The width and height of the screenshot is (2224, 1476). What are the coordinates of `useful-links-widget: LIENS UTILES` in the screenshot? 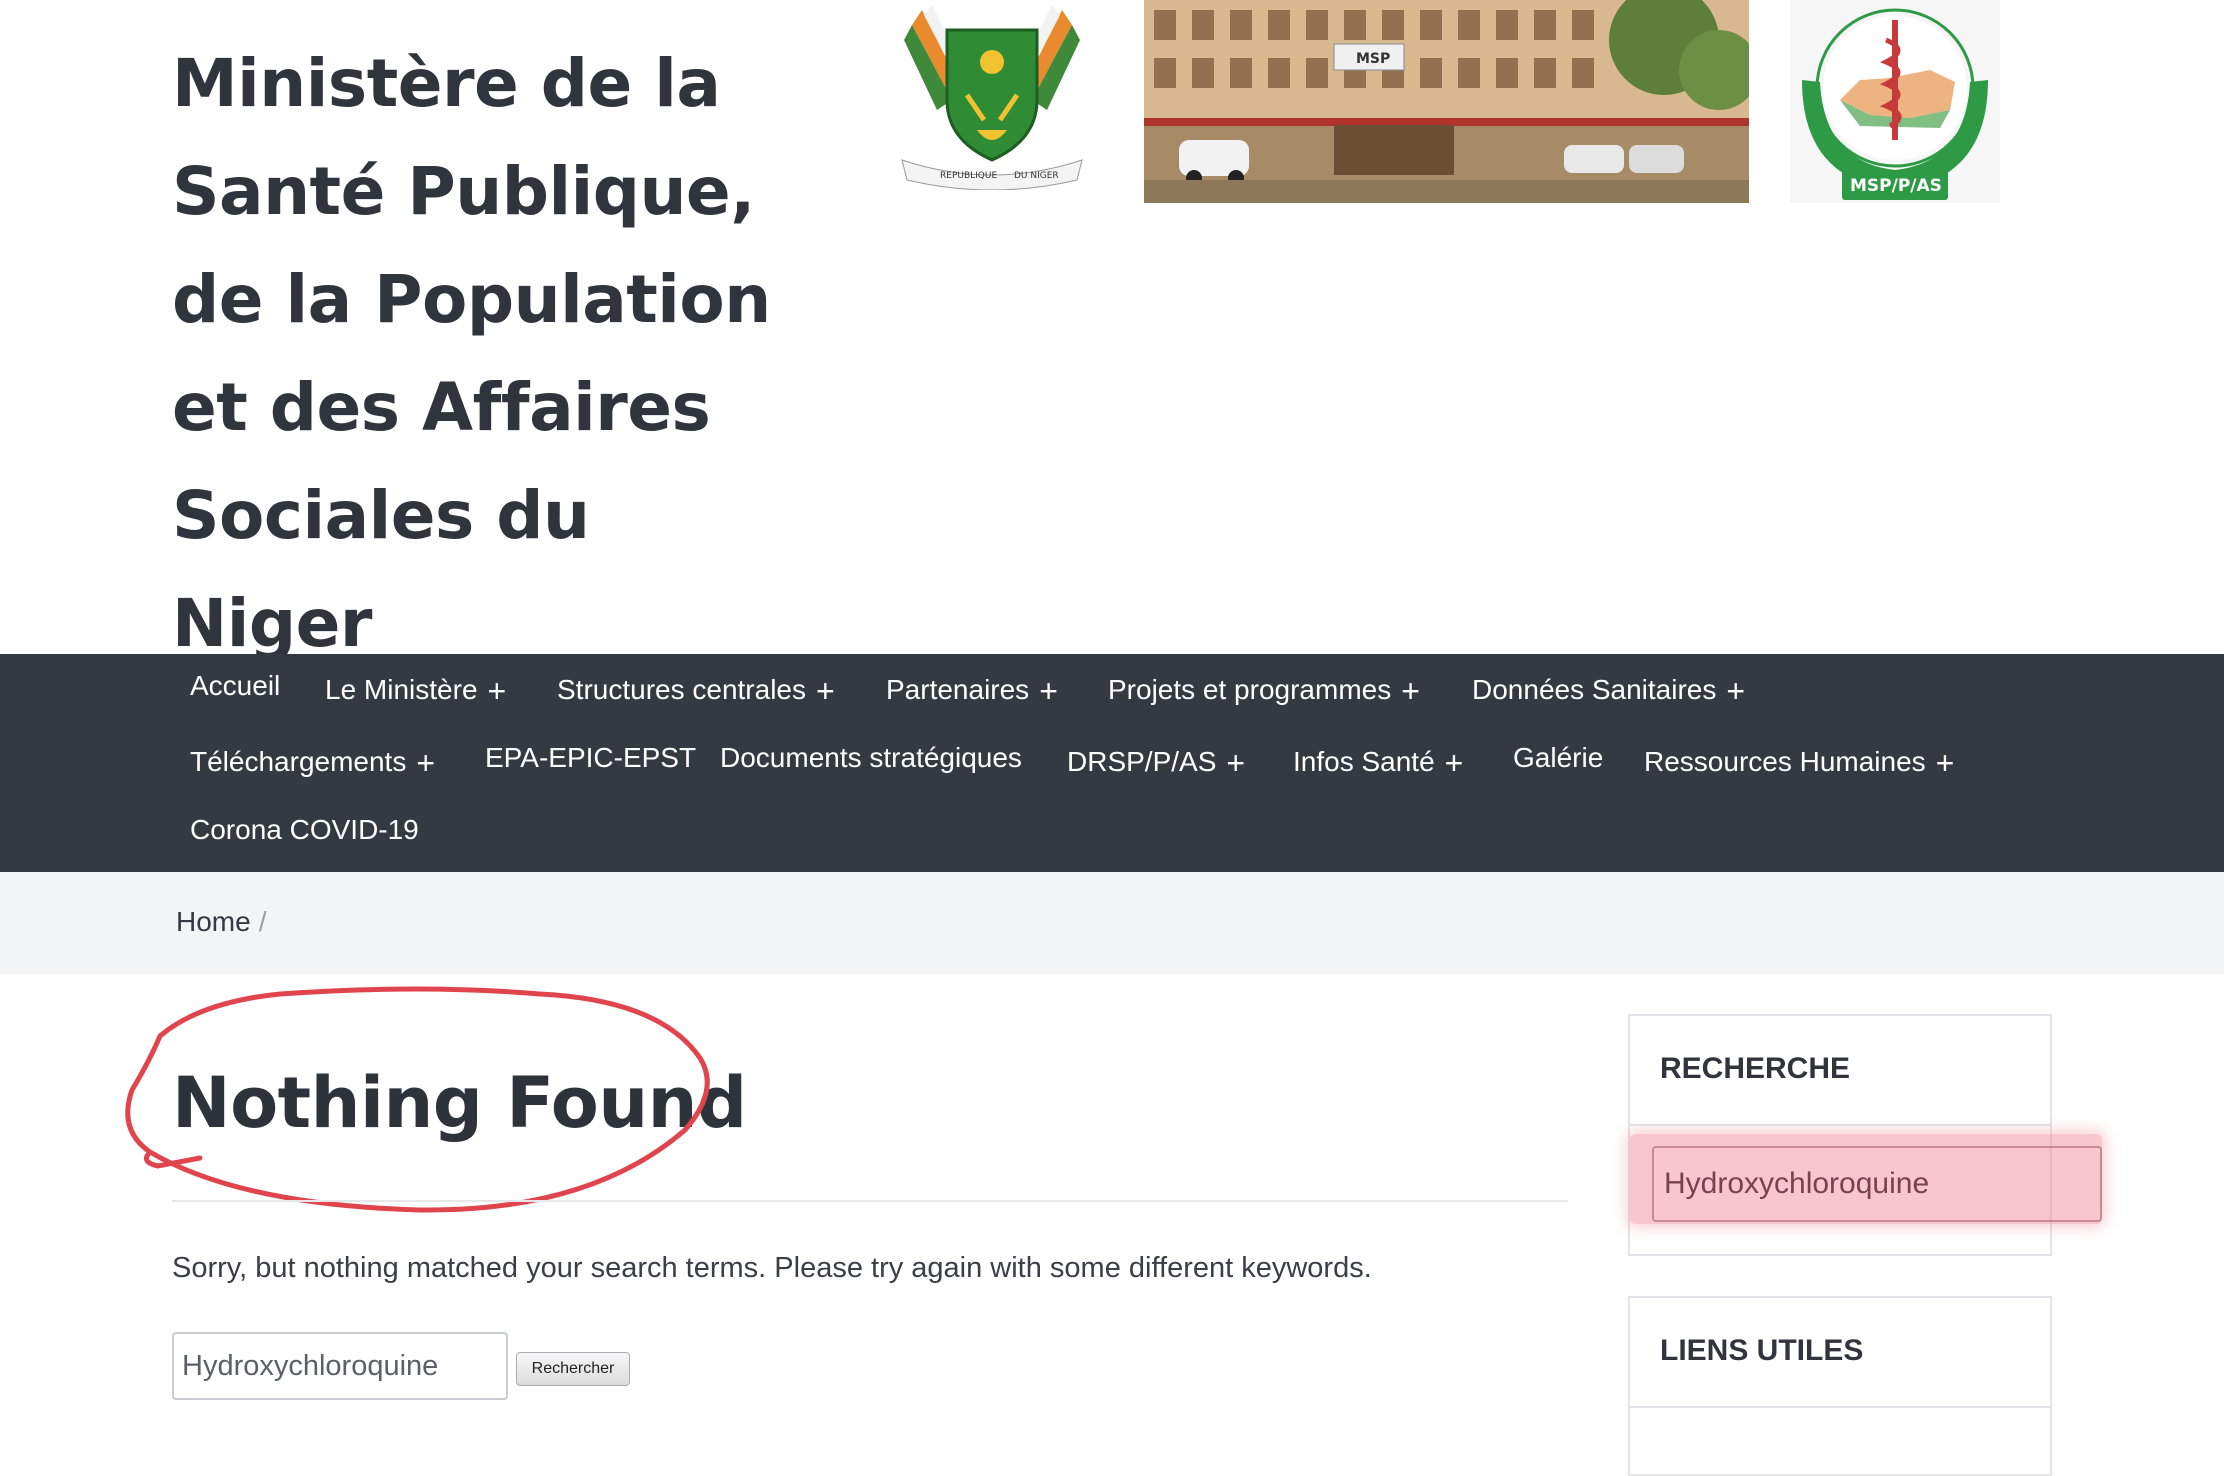 It's located at (1840, 1386).